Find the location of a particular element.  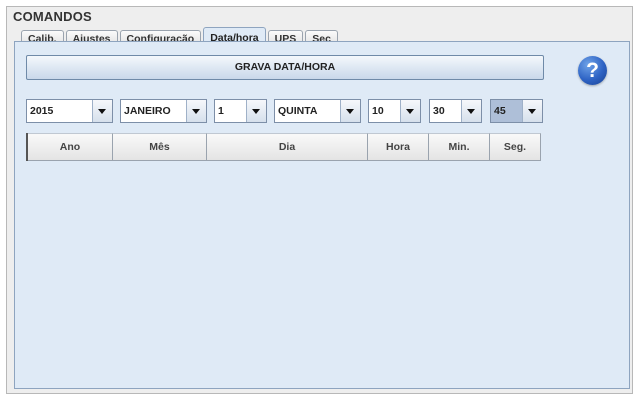

ano-value: 2015 is located at coordinates (42, 111).